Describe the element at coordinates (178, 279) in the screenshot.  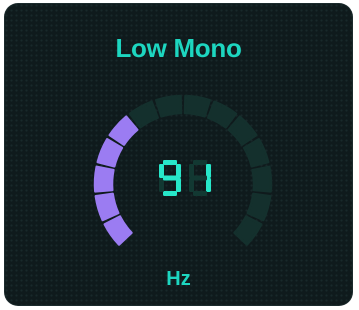
I see `unit-label: Hz` at that location.